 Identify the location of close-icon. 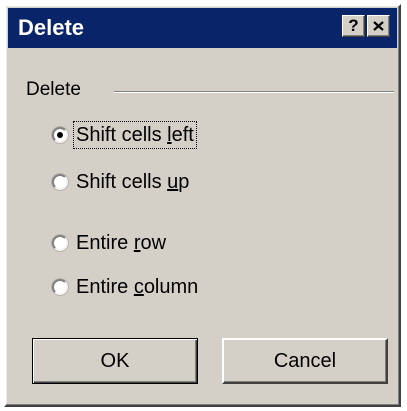
(378, 26).